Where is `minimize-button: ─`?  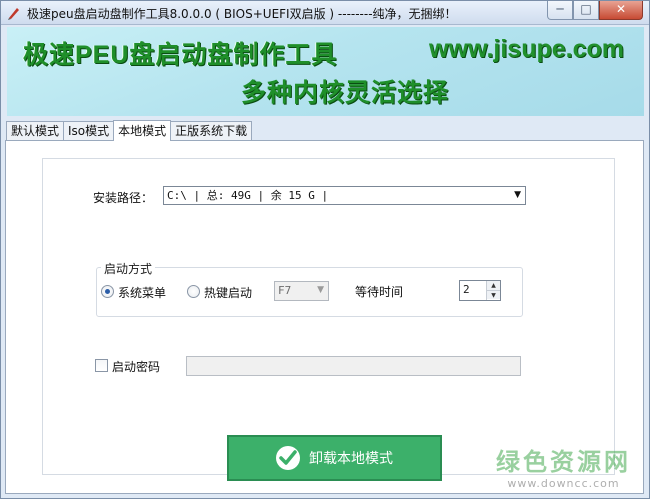 minimize-button: ─ is located at coordinates (560, 10).